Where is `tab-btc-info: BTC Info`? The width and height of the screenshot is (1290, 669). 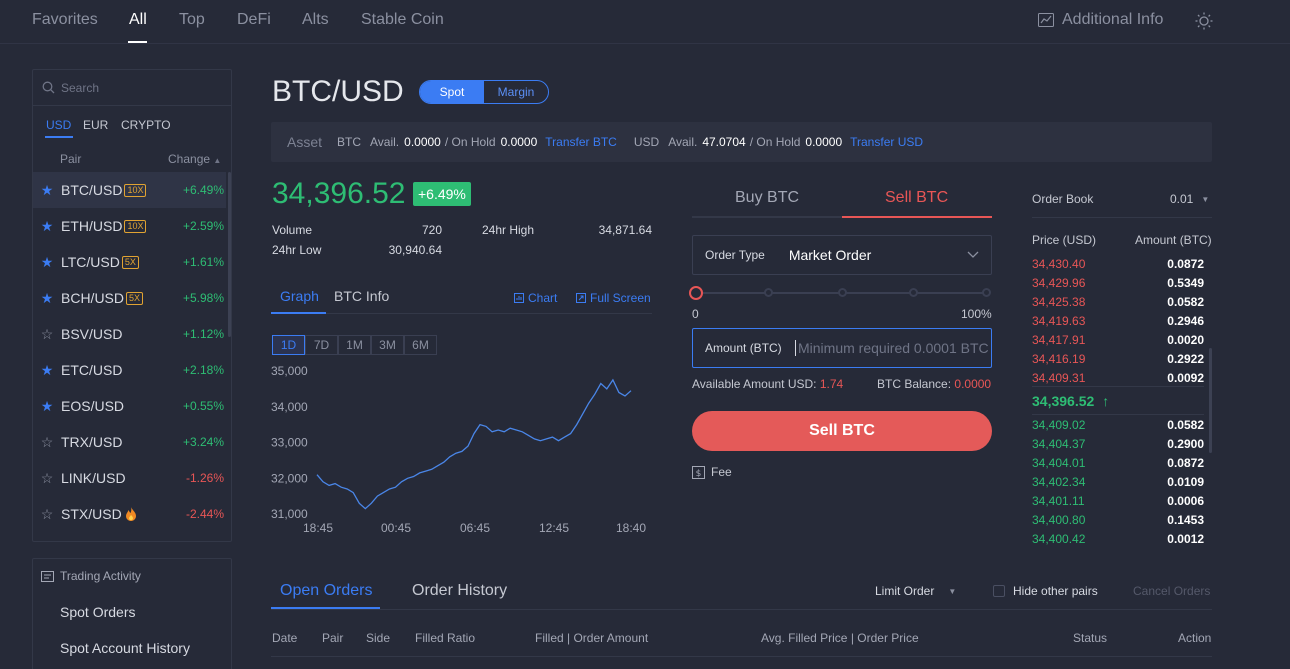
tab-btc-info: BTC Info is located at coordinates (361, 296).